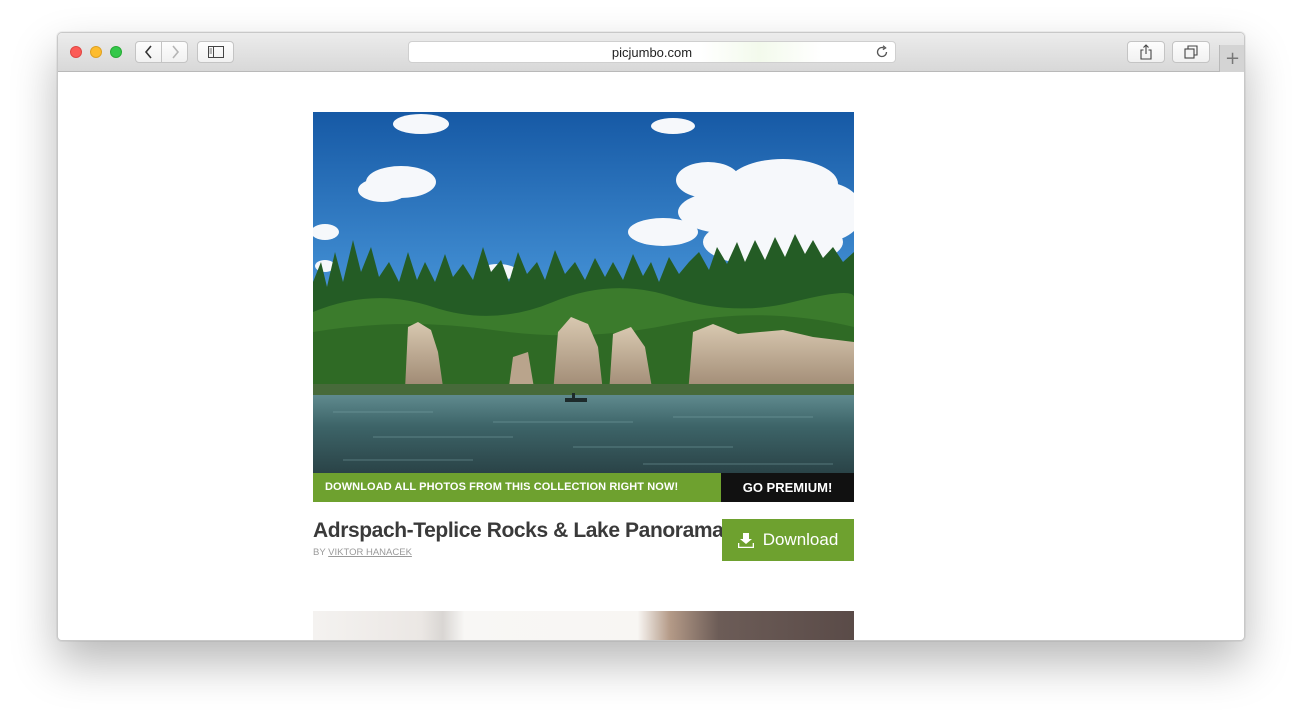  I want to click on download-label: Download, so click(800, 539).